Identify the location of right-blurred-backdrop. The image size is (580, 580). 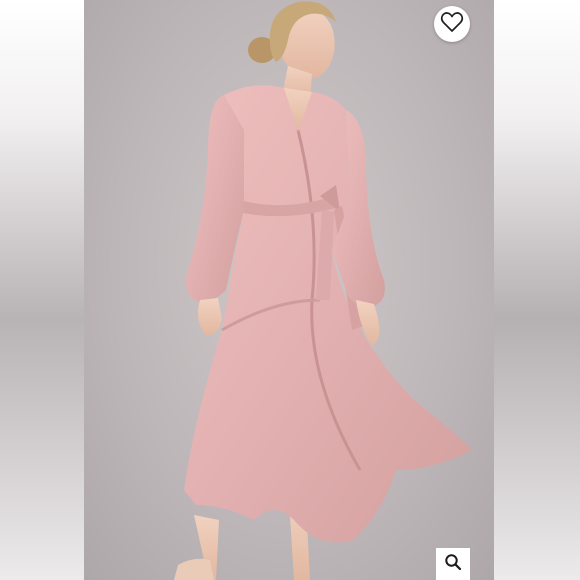
(537, 290).